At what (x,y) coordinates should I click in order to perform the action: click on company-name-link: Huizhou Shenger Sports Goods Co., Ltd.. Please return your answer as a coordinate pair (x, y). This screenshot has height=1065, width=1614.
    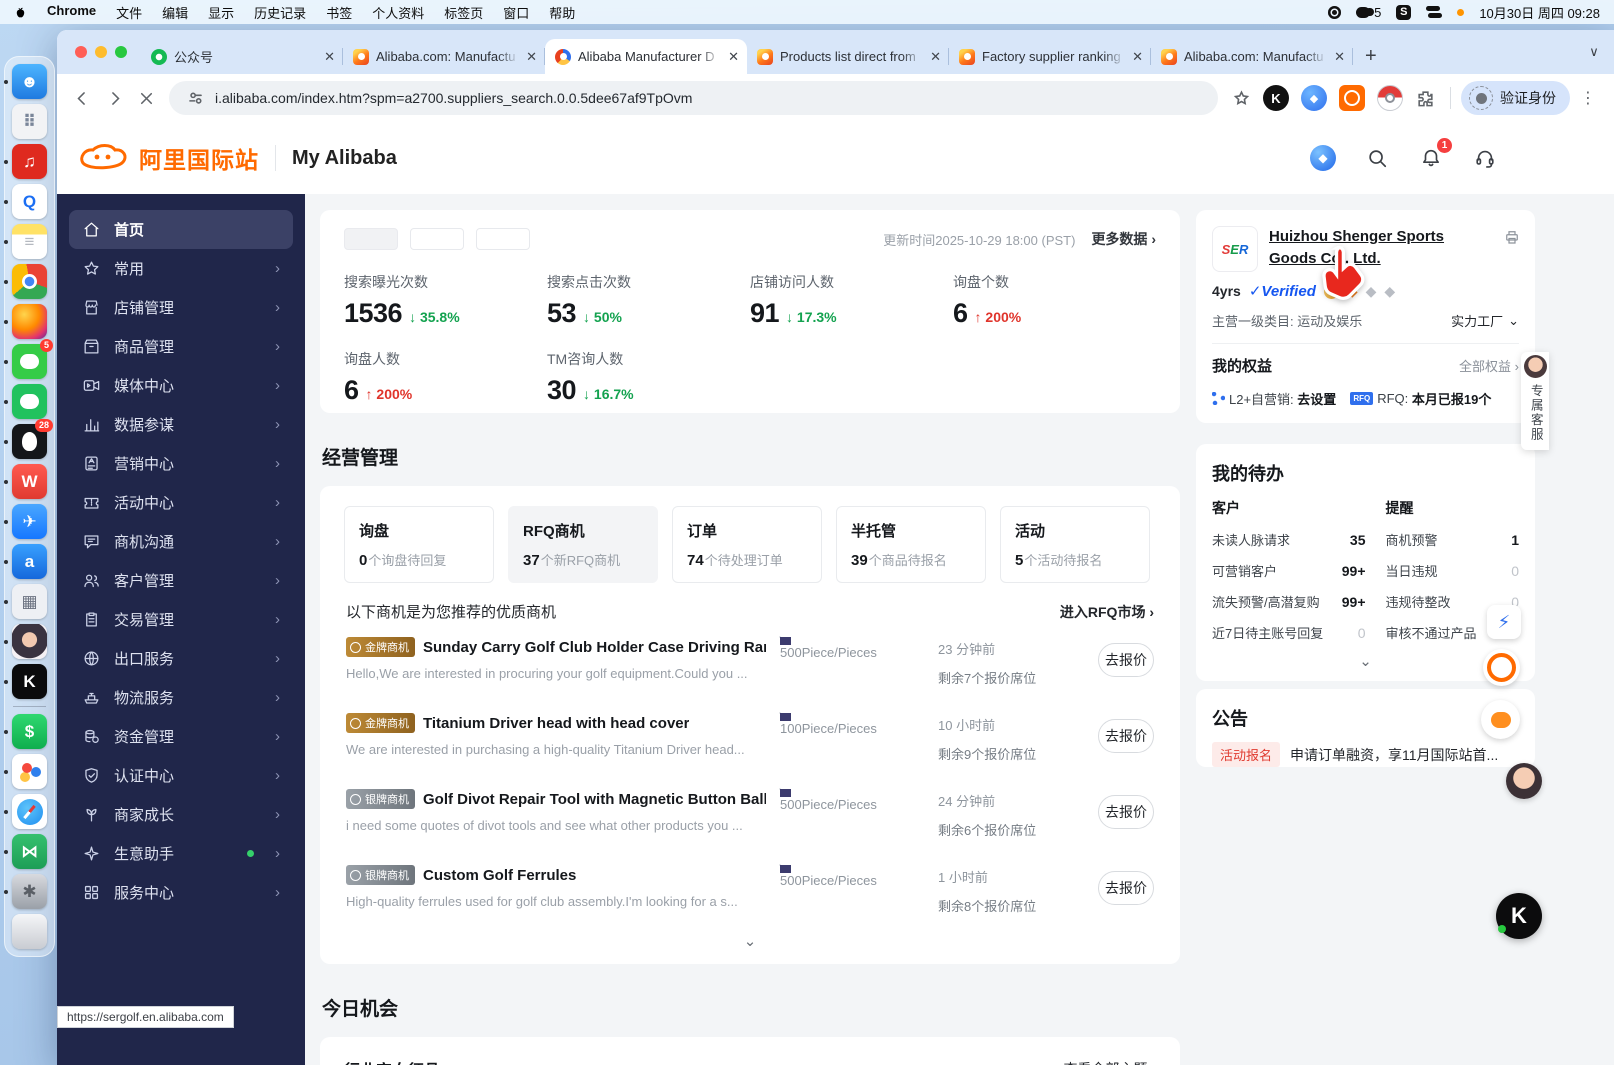
    Looking at the image, I should click on (1394, 249).